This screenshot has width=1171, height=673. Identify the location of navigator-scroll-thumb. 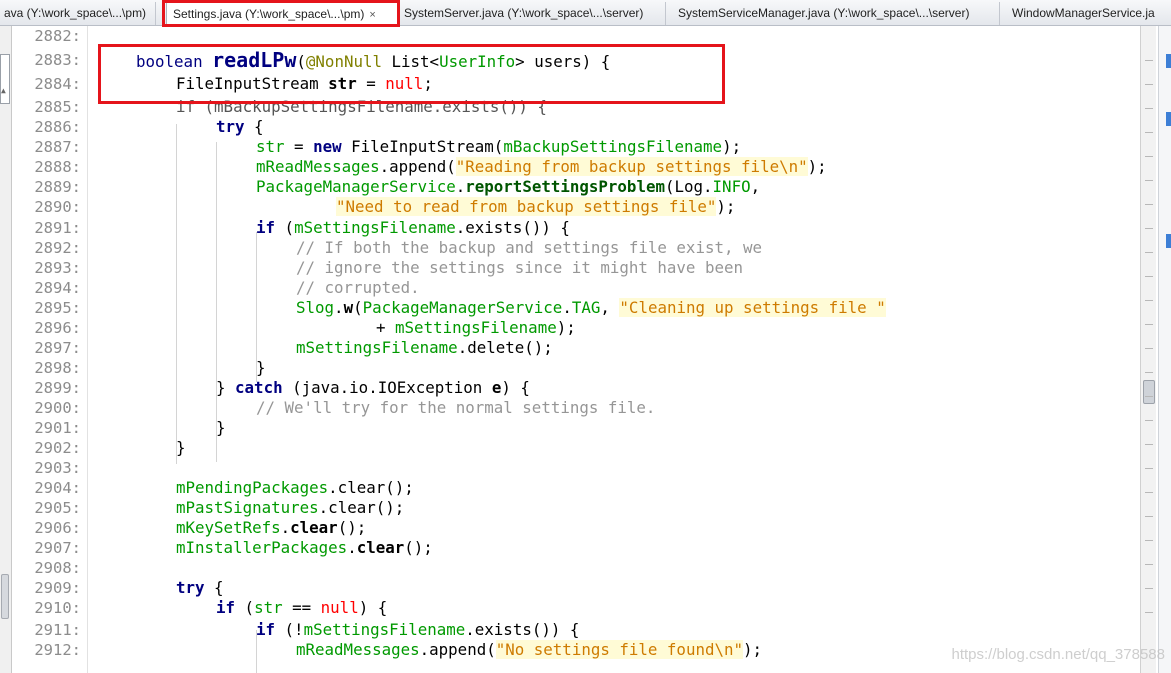
(5, 596).